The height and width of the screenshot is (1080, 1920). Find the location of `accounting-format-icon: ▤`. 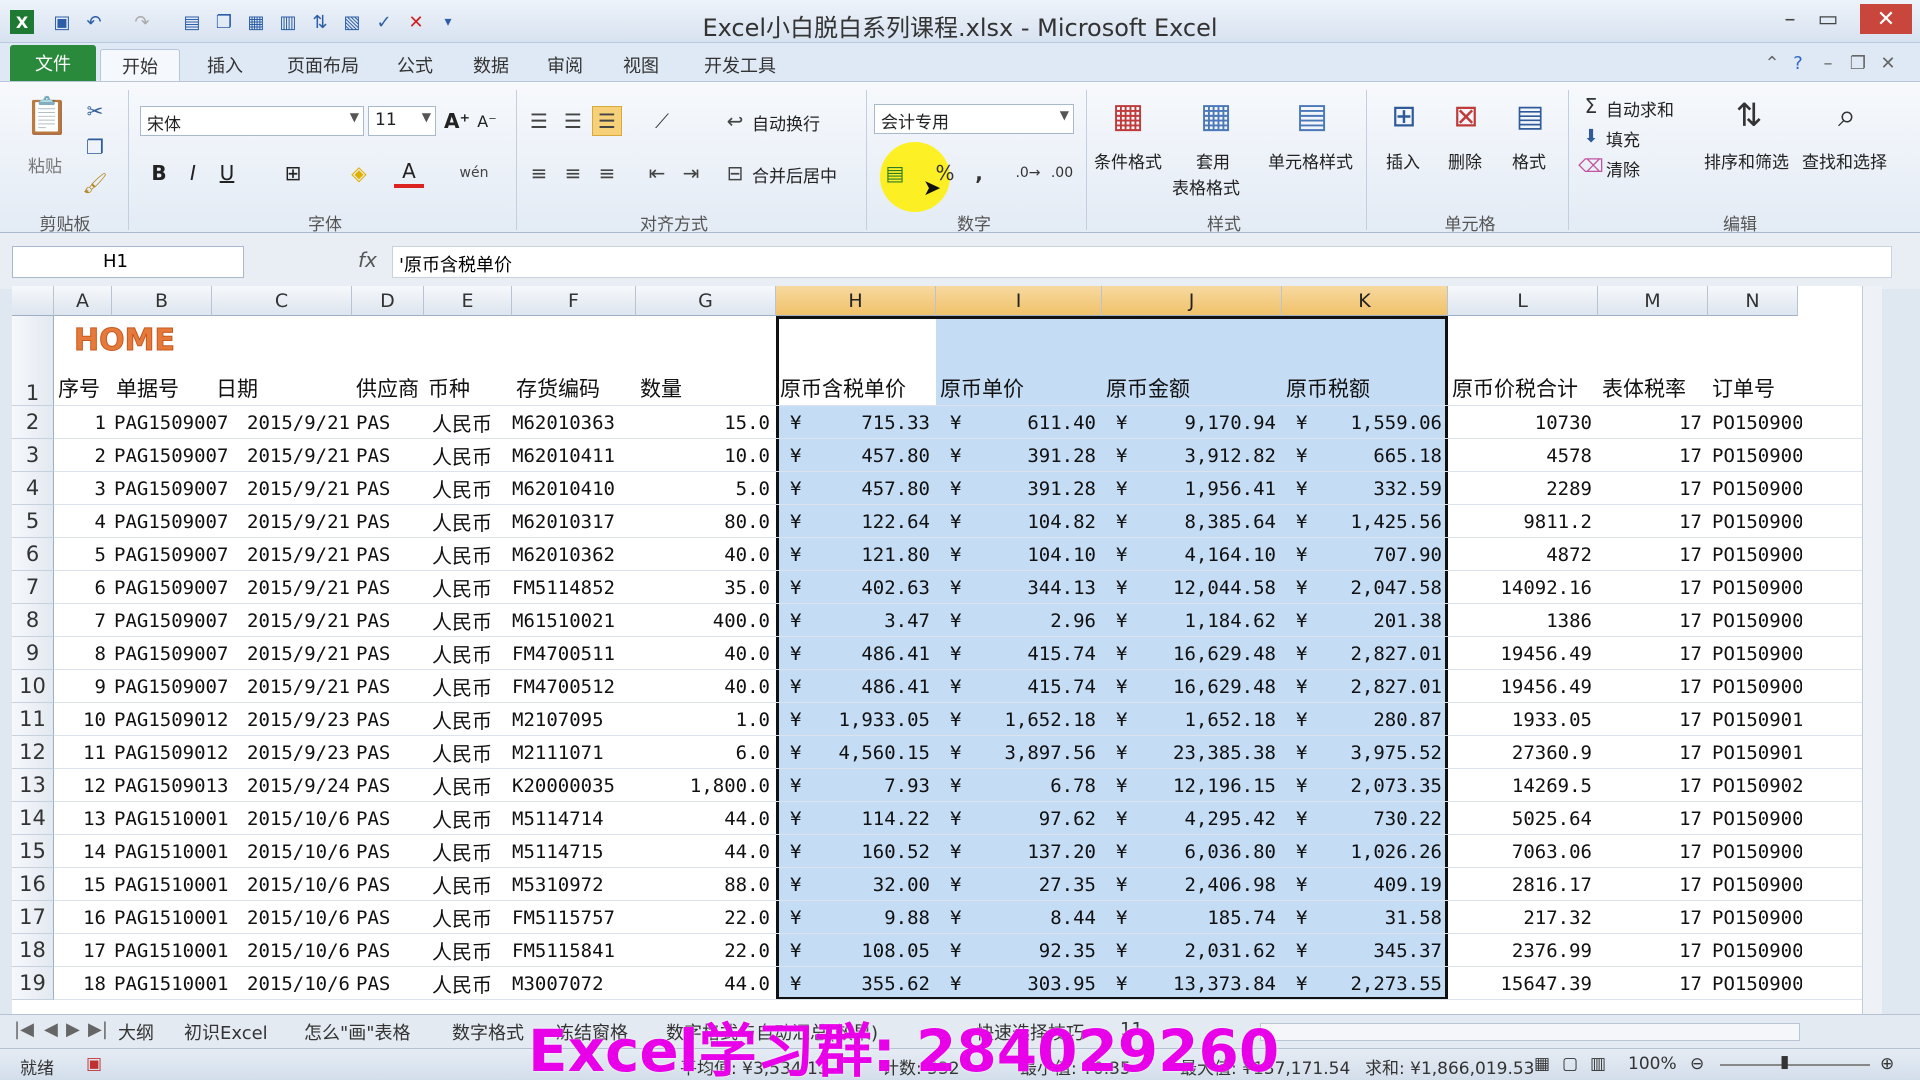

accounting-format-icon: ▤ is located at coordinates (895, 173).